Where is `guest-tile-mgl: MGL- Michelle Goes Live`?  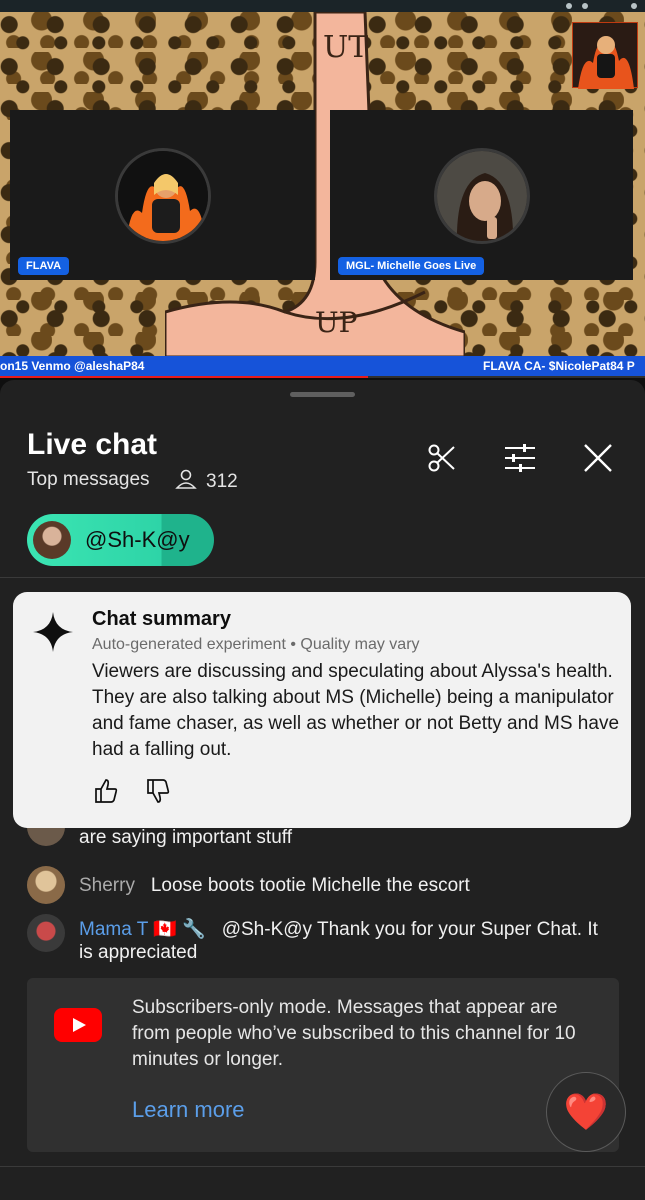
guest-tile-mgl: MGL- Michelle Goes Live is located at coordinates (481, 195).